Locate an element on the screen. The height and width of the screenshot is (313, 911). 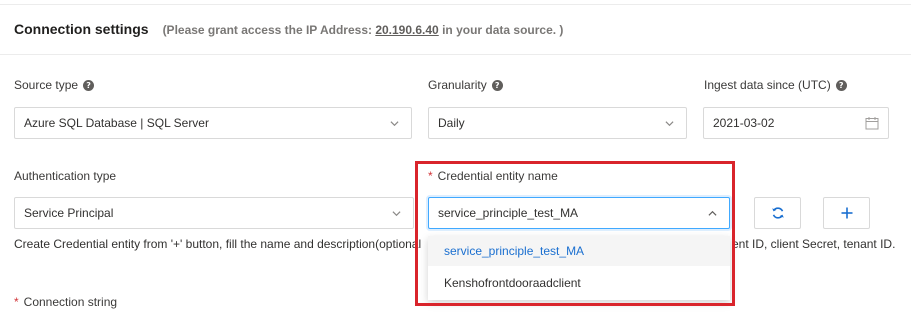
plus-icon is located at coordinates (846, 213).